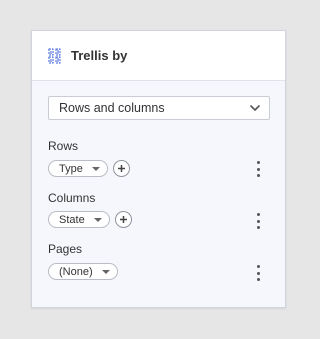 This screenshot has width=320, height=339. I want to click on columns-more-menu, so click(258, 221).